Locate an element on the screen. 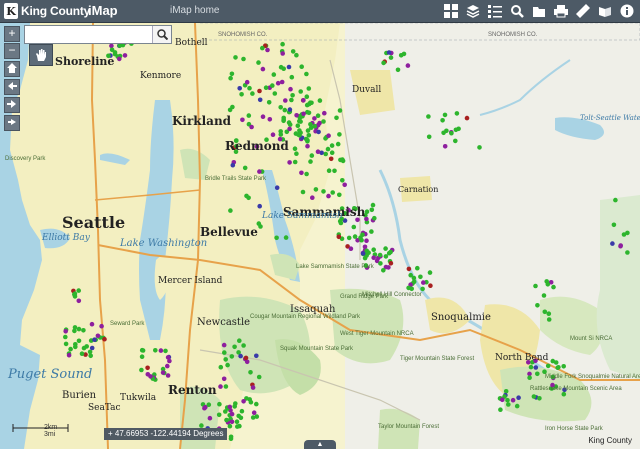 Image resolution: width=640 pixels, height=449 pixels. search-tool-icon is located at coordinates (517, 11).